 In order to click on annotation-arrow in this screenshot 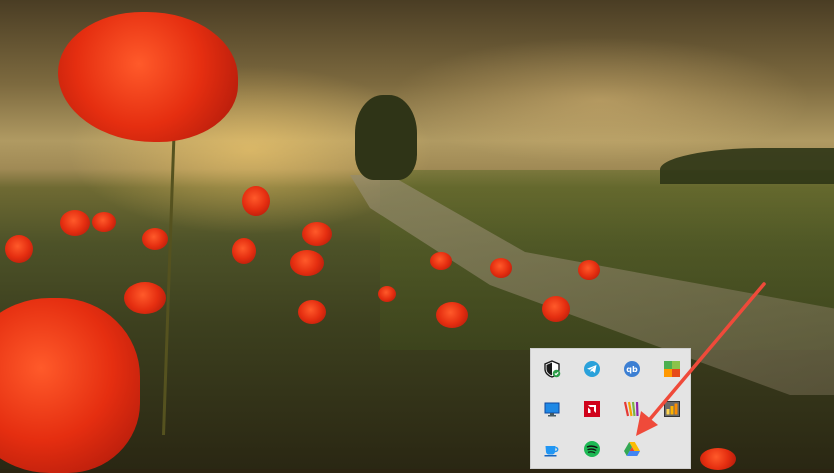, I will do `click(701, 359)`.